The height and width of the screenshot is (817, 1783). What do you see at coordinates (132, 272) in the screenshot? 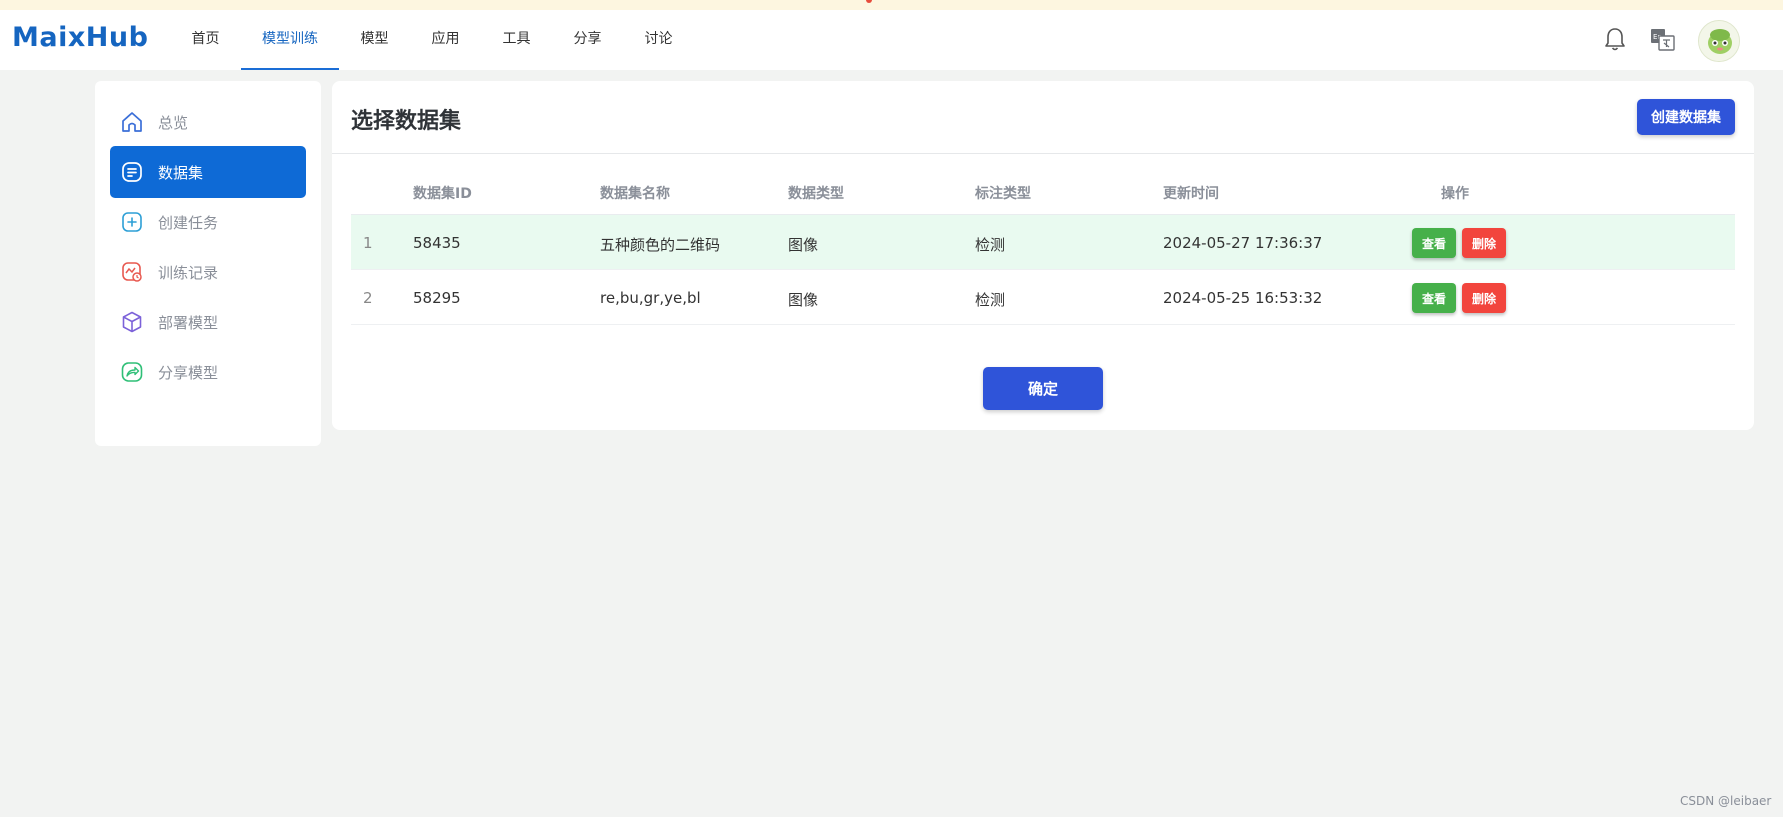
I see `record-icon` at bounding box center [132, 272].